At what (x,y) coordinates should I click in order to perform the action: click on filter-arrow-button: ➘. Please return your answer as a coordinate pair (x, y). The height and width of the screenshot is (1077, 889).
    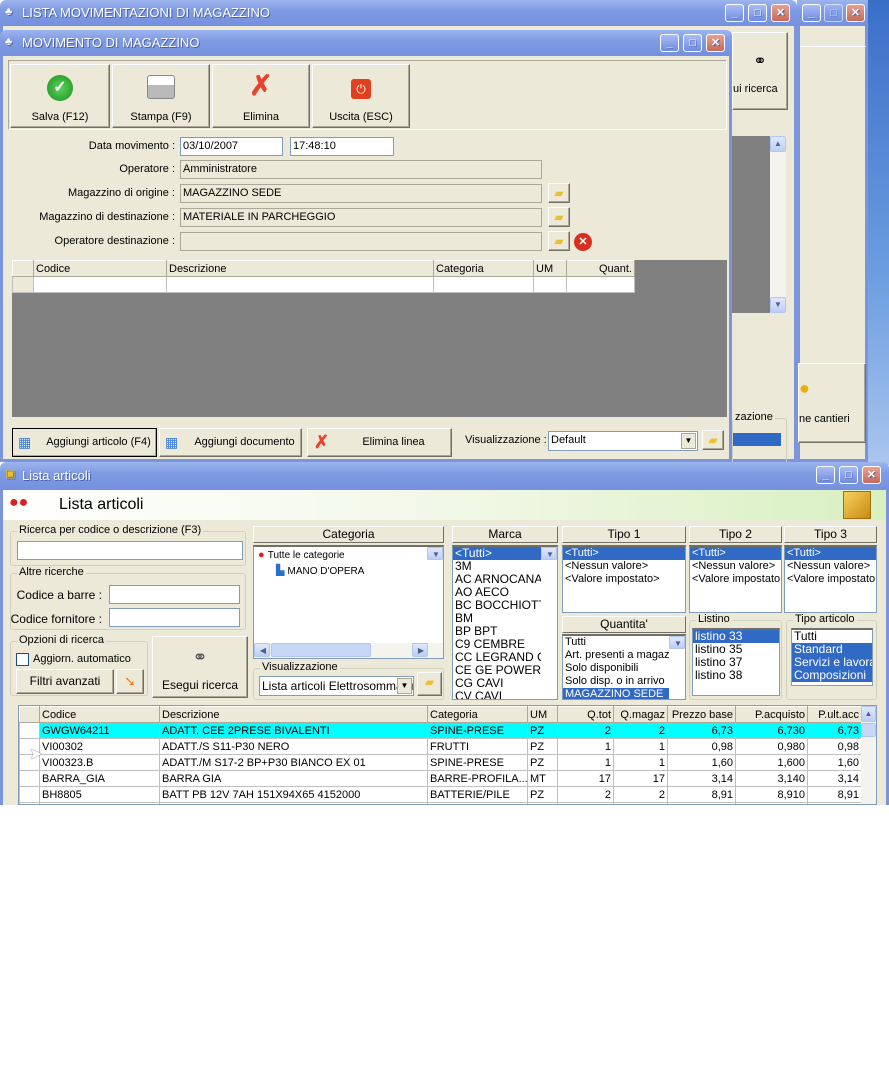
    Looking at the image, I should click on (130, 681).